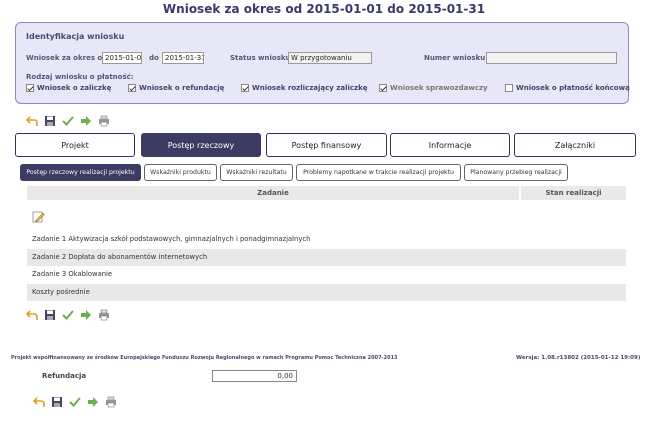 The image size is (648, 421). I want to click on column-header-task: Zadanie, so click(273, 193).